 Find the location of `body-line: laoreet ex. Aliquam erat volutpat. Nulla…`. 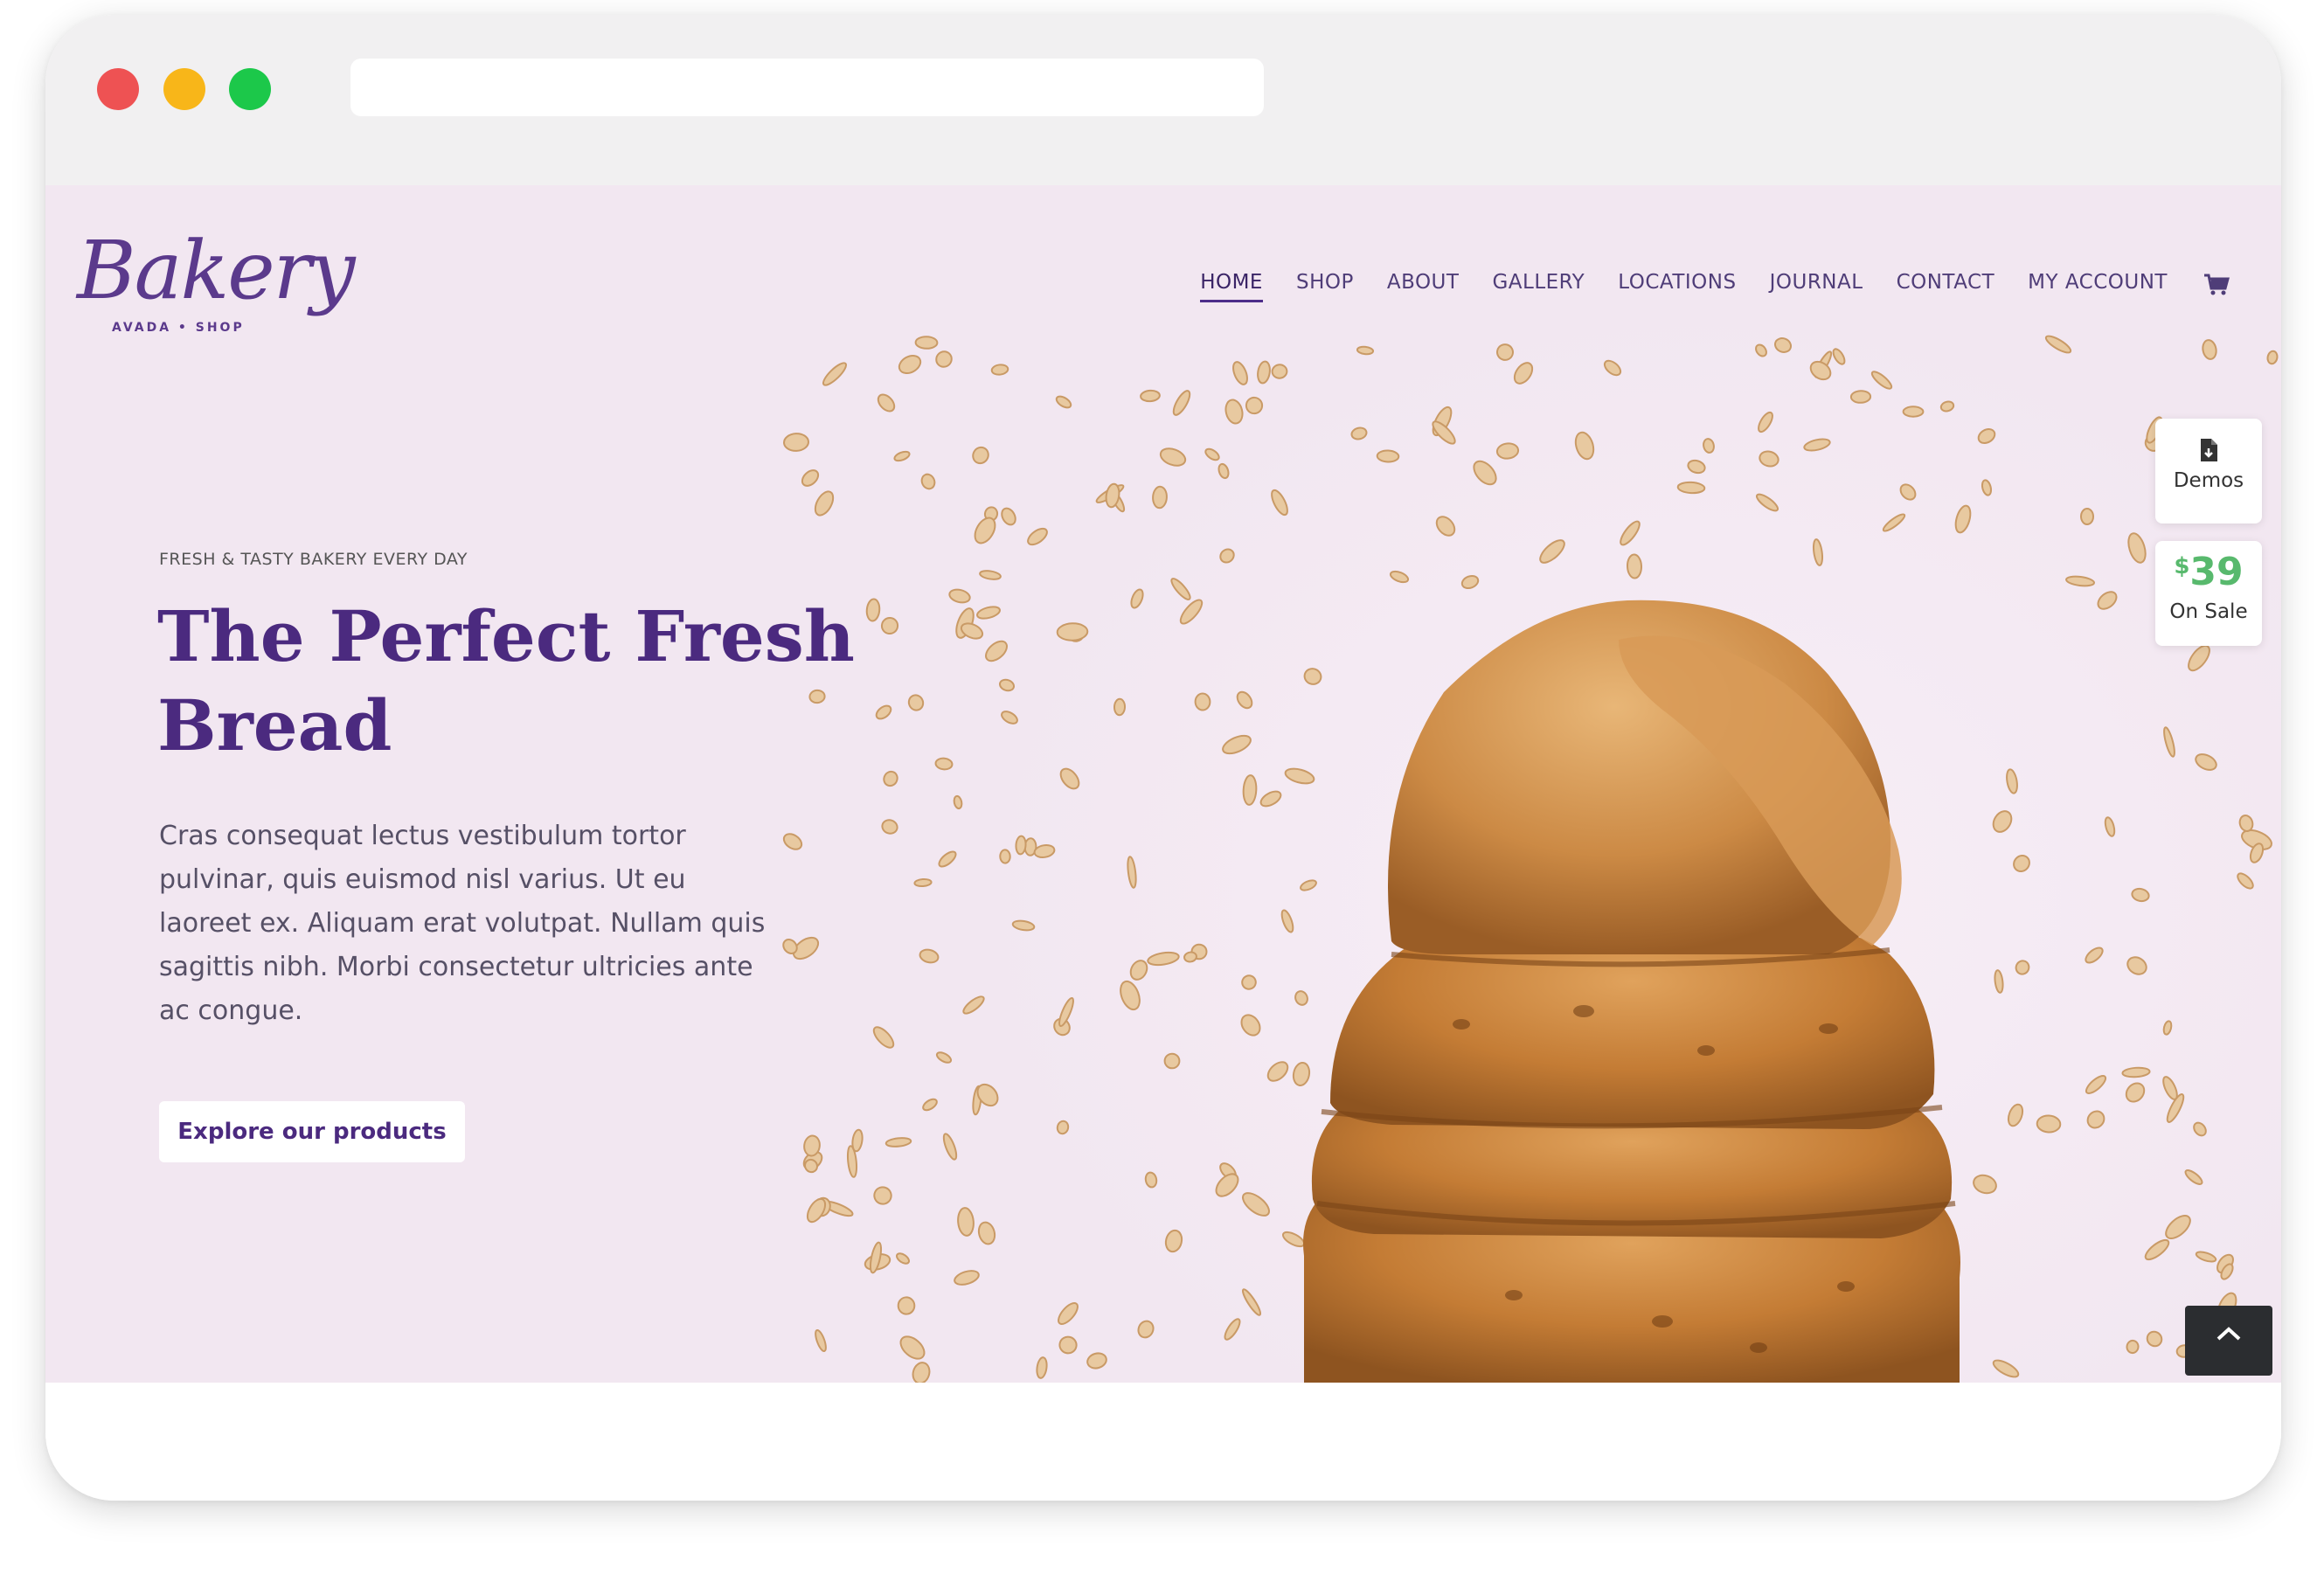

body-line: laoreet ex. Aliquam erat volutpat. Nulla… is located at coordinates (462, 923).